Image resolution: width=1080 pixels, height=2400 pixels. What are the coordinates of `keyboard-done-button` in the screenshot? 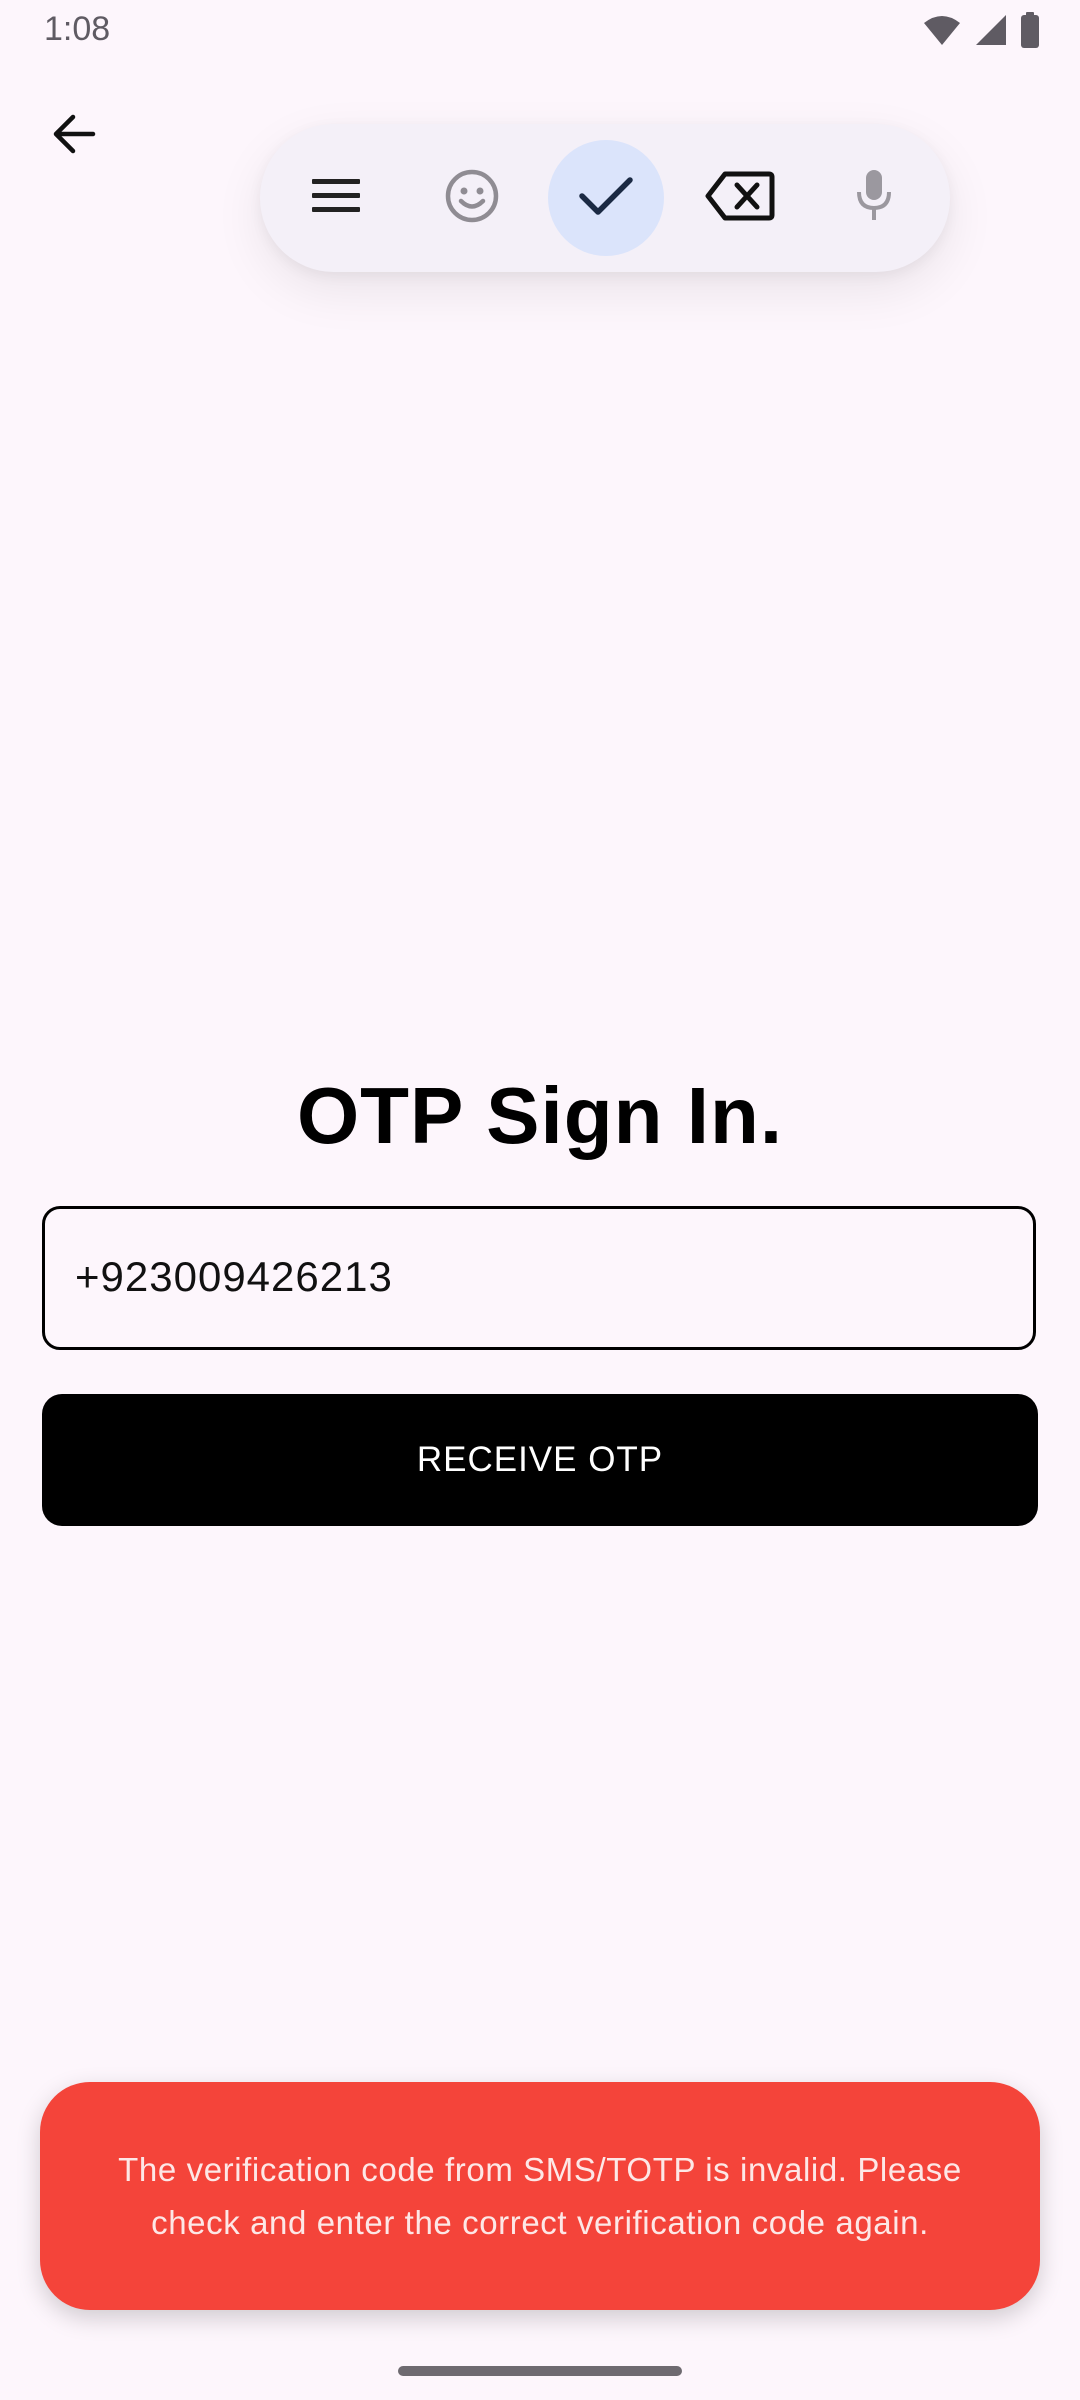 It's located at (606, 198).